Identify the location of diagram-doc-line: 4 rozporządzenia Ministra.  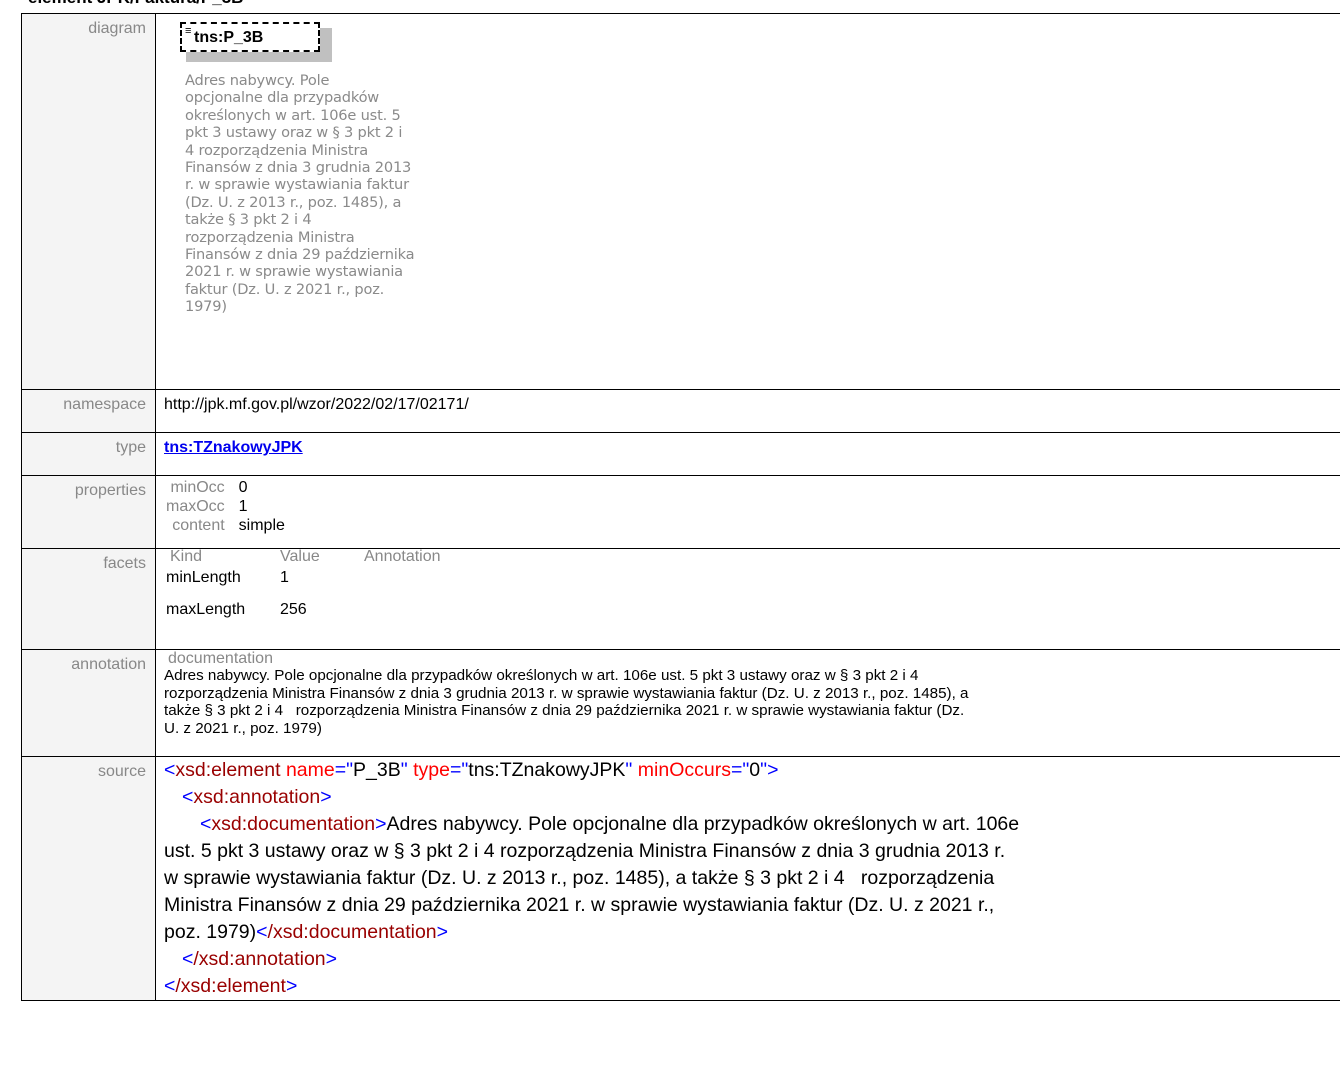
(276, 150).